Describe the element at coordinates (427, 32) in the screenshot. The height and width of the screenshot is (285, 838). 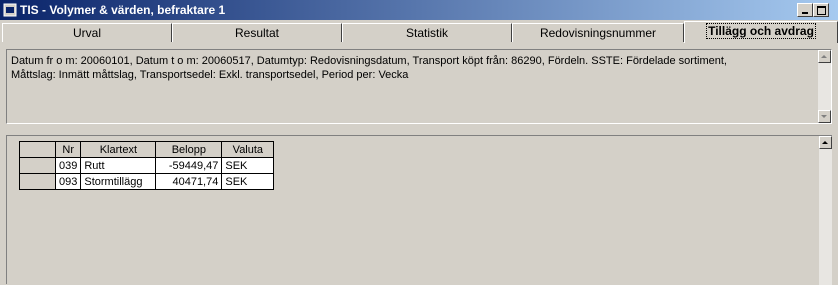
I see `tab-statistik: Statistik` at that location.